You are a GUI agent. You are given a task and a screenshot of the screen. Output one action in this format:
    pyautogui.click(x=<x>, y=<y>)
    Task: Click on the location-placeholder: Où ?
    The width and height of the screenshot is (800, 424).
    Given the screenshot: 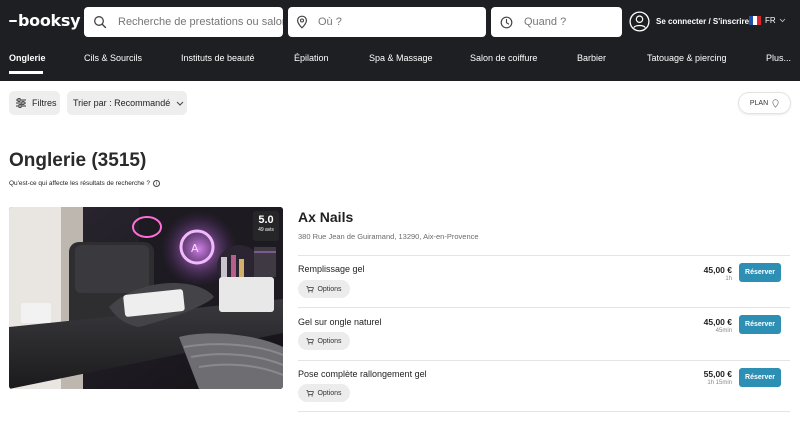 What is the action you would take?
    pyautogui.click(x=330, y=22)
    